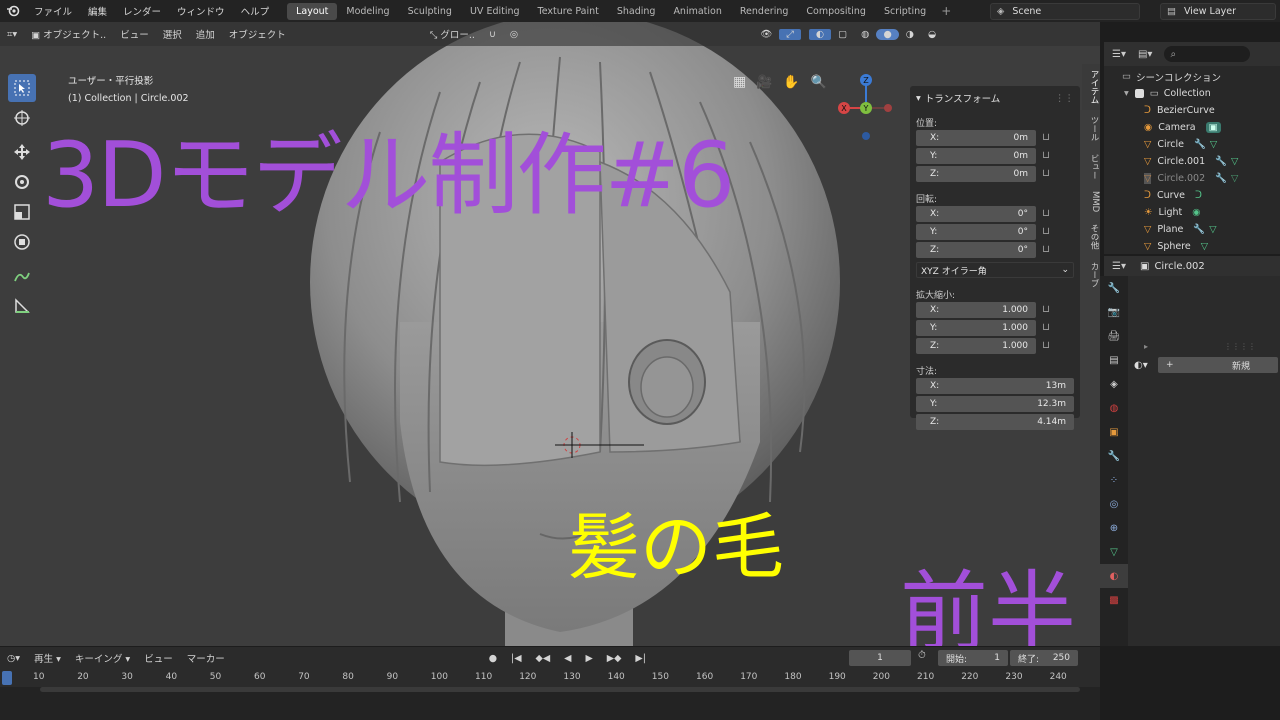  What do you see at coordinates (1114, 528) in the screenshot?
I see `constraints-icon: ⊕` at bounding box center [1114, 528].